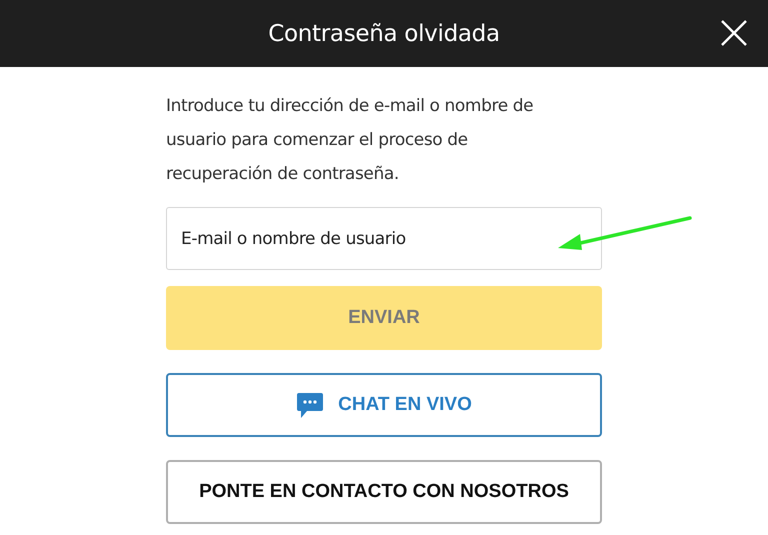  What do you see at coordinates (384, 405) in the screenshot?
I see `live-chat-button: CHAT EN VIVO` at bounding box center [384, 405].